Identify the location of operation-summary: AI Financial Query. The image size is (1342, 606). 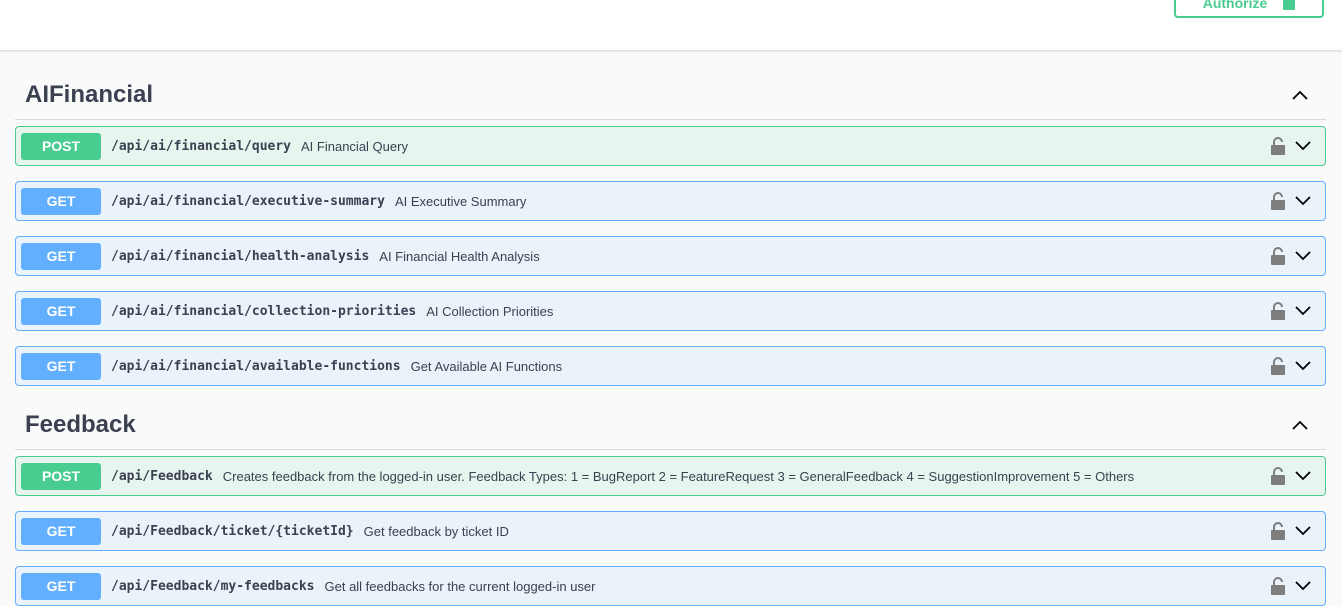
(354, 146).